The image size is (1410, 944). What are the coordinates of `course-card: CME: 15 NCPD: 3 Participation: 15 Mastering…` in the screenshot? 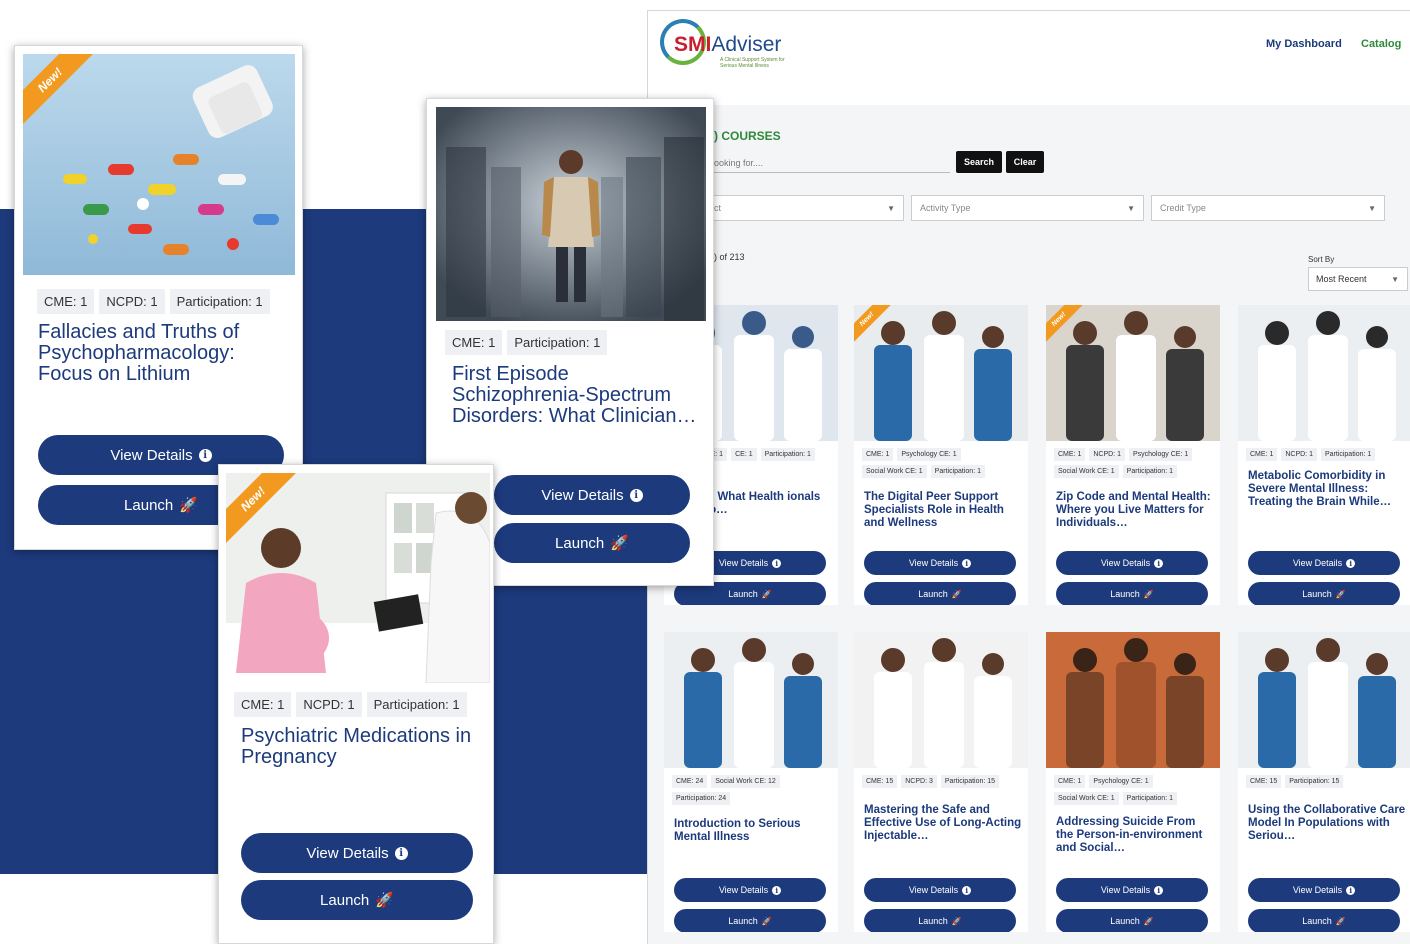 It's located at (941, 782).